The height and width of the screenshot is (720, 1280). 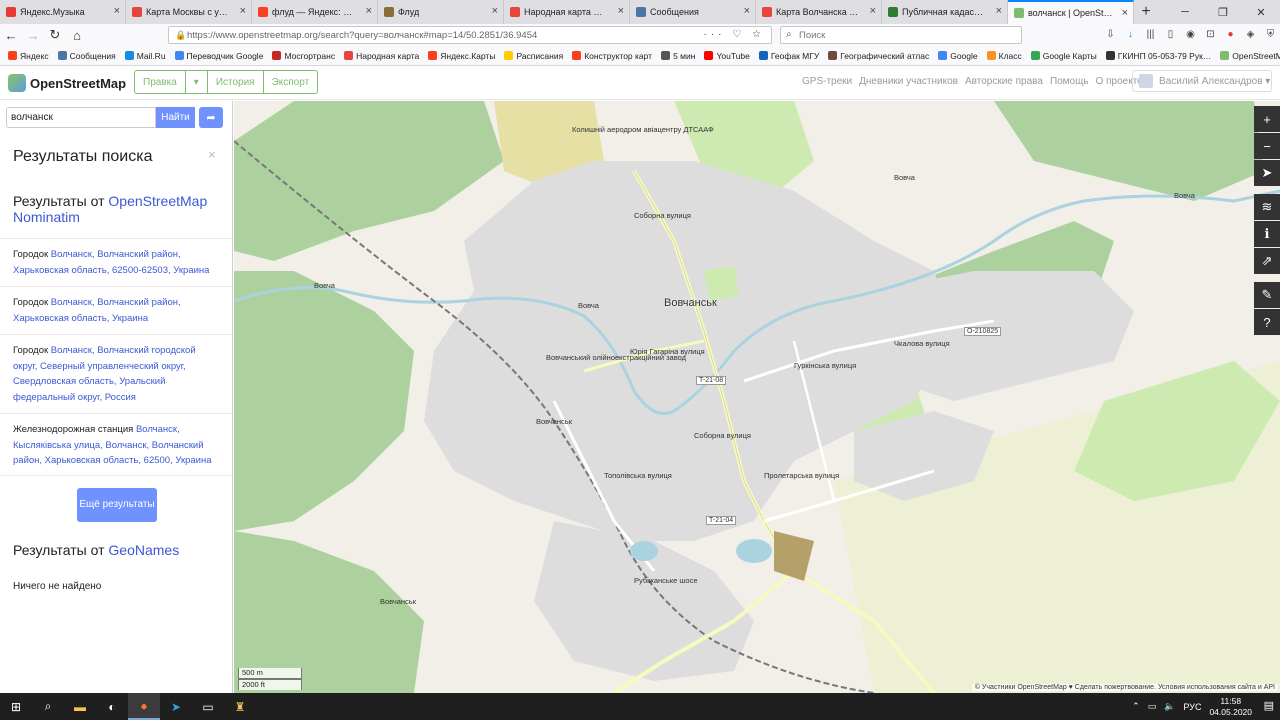 What do you see at coordinates (315, 12) in the screenshot?
I see `browser-tab: флуд — Яндекс: нашло… ×` at bounding box center [315, 12].